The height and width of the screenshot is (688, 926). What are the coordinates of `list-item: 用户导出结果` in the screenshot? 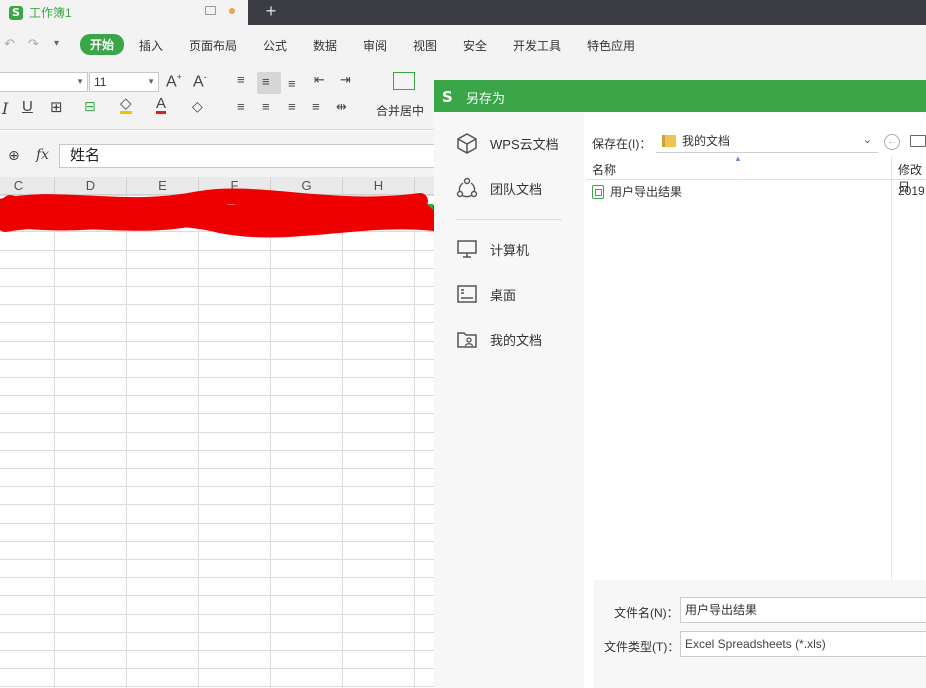 It's located at (637, 191).